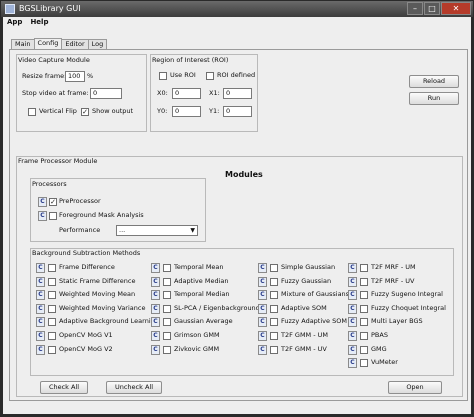 This screenshot has width=474, height=417. What do you see at coordinates (53, 216) in the screenshot?
I see `foreground-mask-checkbox` at bounding box center [53, 216].